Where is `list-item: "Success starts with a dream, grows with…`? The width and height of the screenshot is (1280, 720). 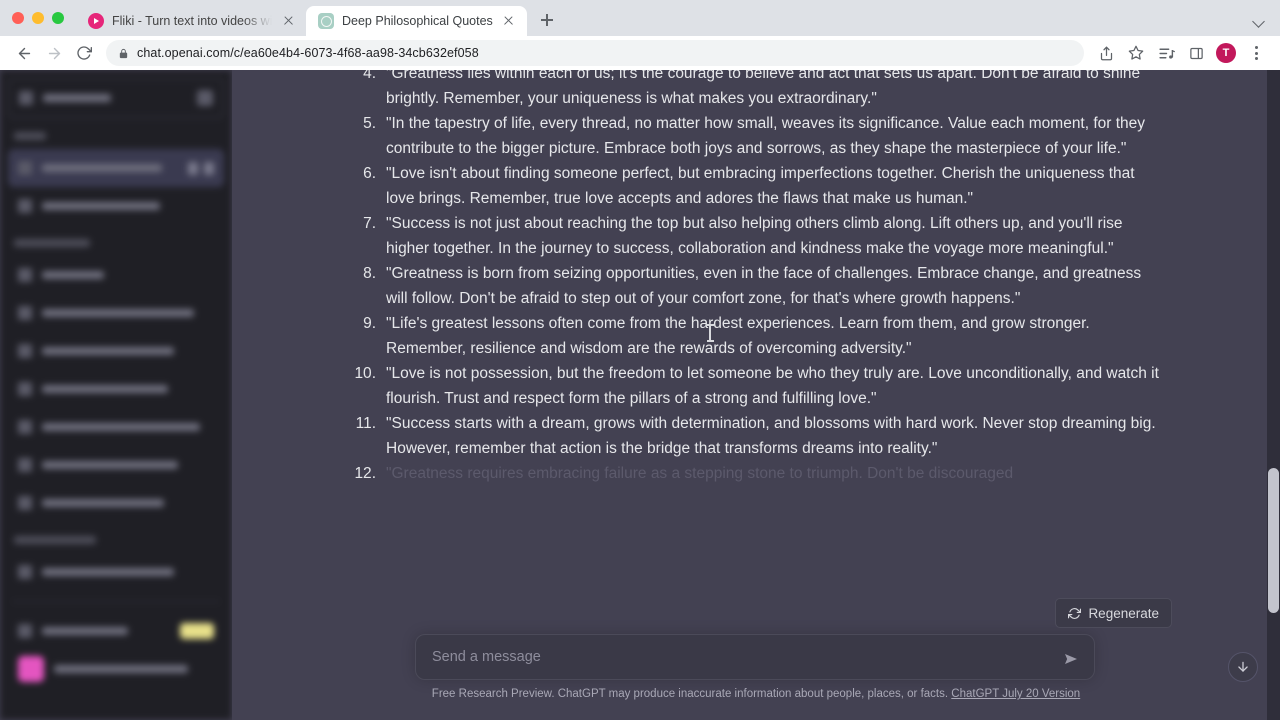
list-item: "Success starts with a dream, grows with… is located at coordinates (751, 434).